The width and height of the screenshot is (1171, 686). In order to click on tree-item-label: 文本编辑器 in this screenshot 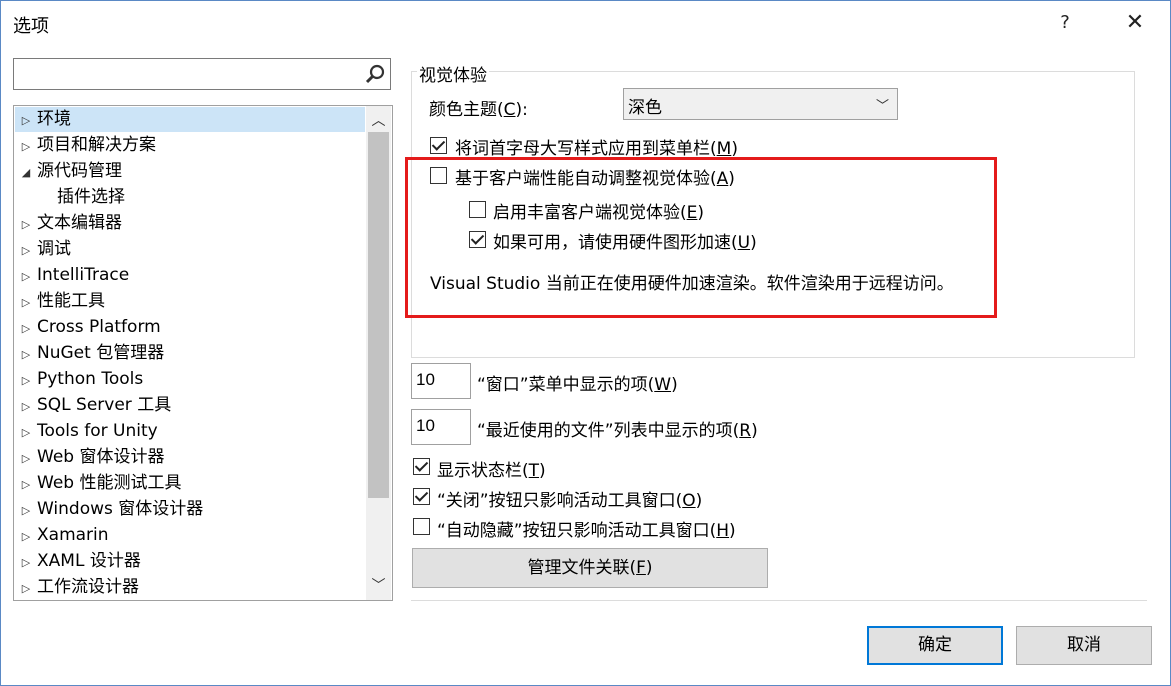, I will do `click(79, 223)`.